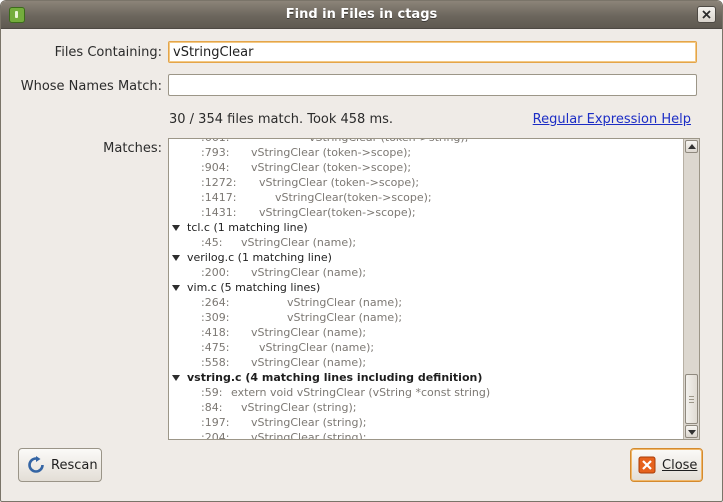  Describe the element at coordinates (425, 435) in the screenshot. I see `match-row: :204: vStringClear (string);` at that location.